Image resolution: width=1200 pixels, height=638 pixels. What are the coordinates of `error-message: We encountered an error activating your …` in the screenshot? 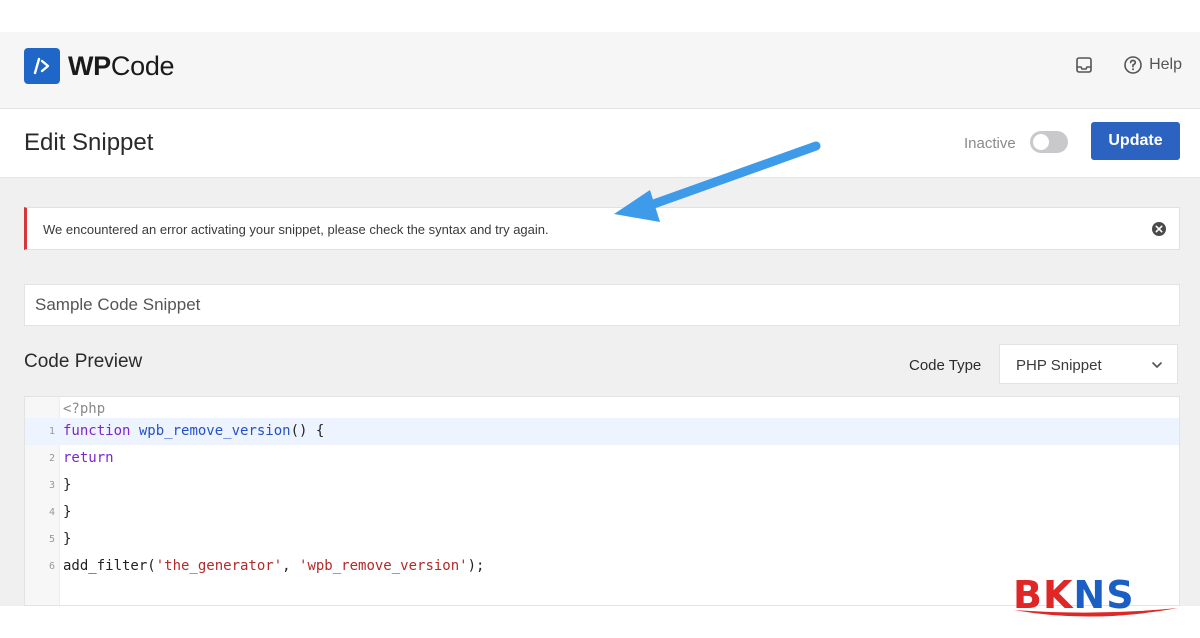 It's located at (296, 229).